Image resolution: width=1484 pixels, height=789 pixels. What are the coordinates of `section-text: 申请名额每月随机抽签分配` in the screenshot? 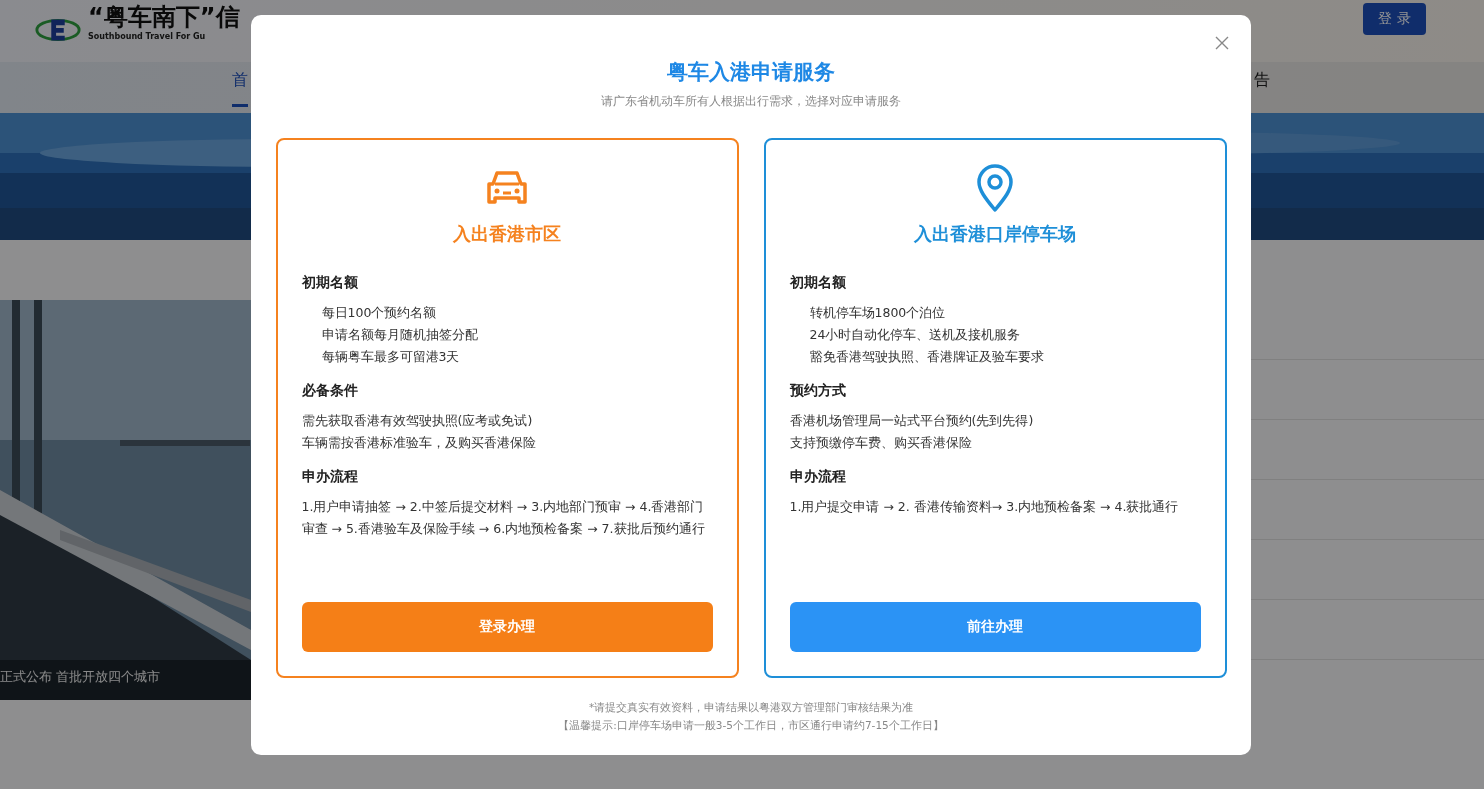 It's located at (399, 335).